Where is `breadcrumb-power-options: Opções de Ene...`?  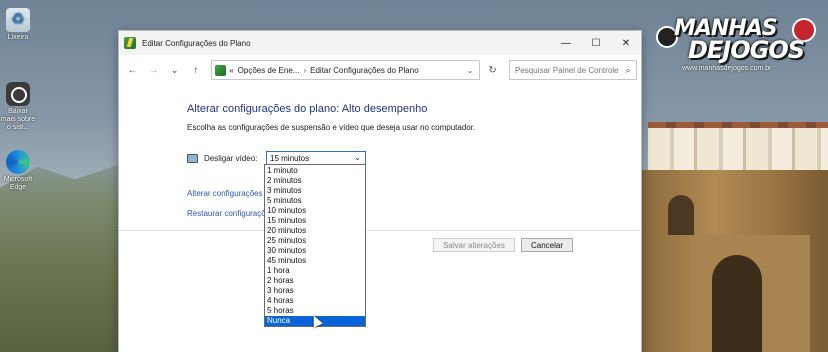
breadcrumb-power-options: Opções de Ene... is located at coordinates (269, 70).